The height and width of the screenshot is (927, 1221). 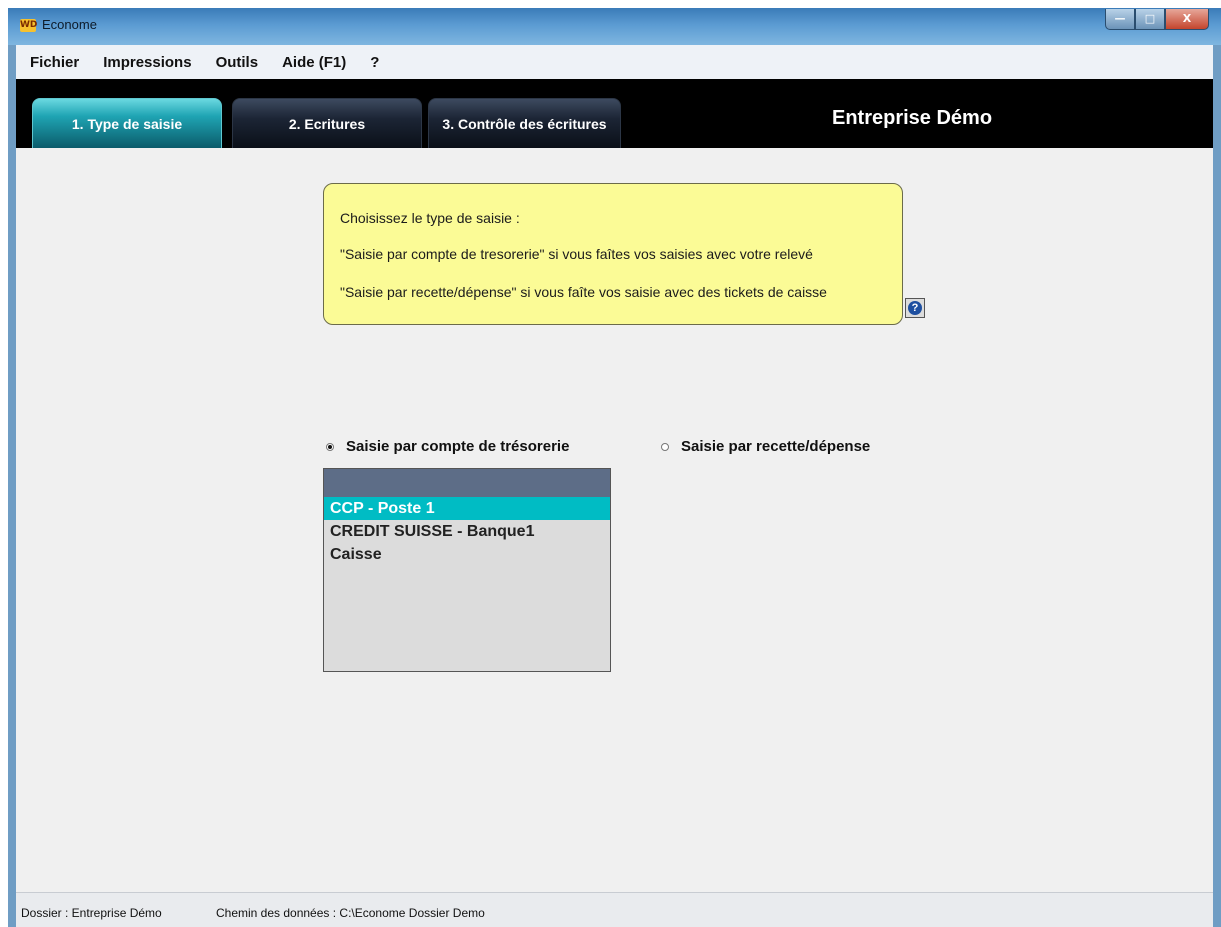 I want to click on help-button: ?, so click(x=915, y=308).